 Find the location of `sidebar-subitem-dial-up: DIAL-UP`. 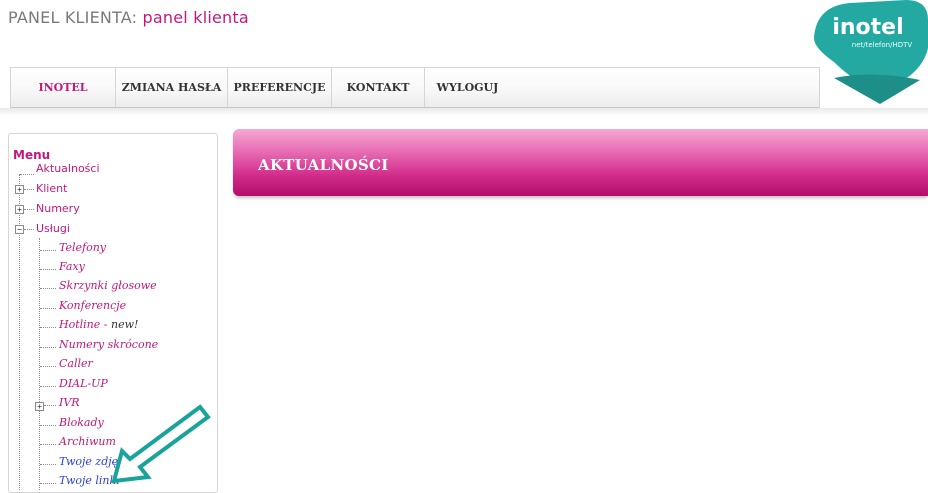

sidebar-subitem-dial-up: DIAL-UP is located at coordinates (83, 383).